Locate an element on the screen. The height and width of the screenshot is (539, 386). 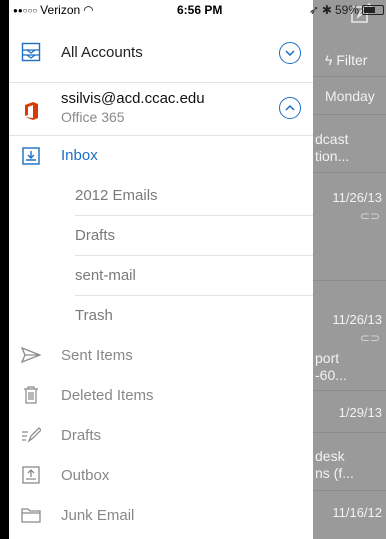
office-icon is located at coordinates (31, 111).